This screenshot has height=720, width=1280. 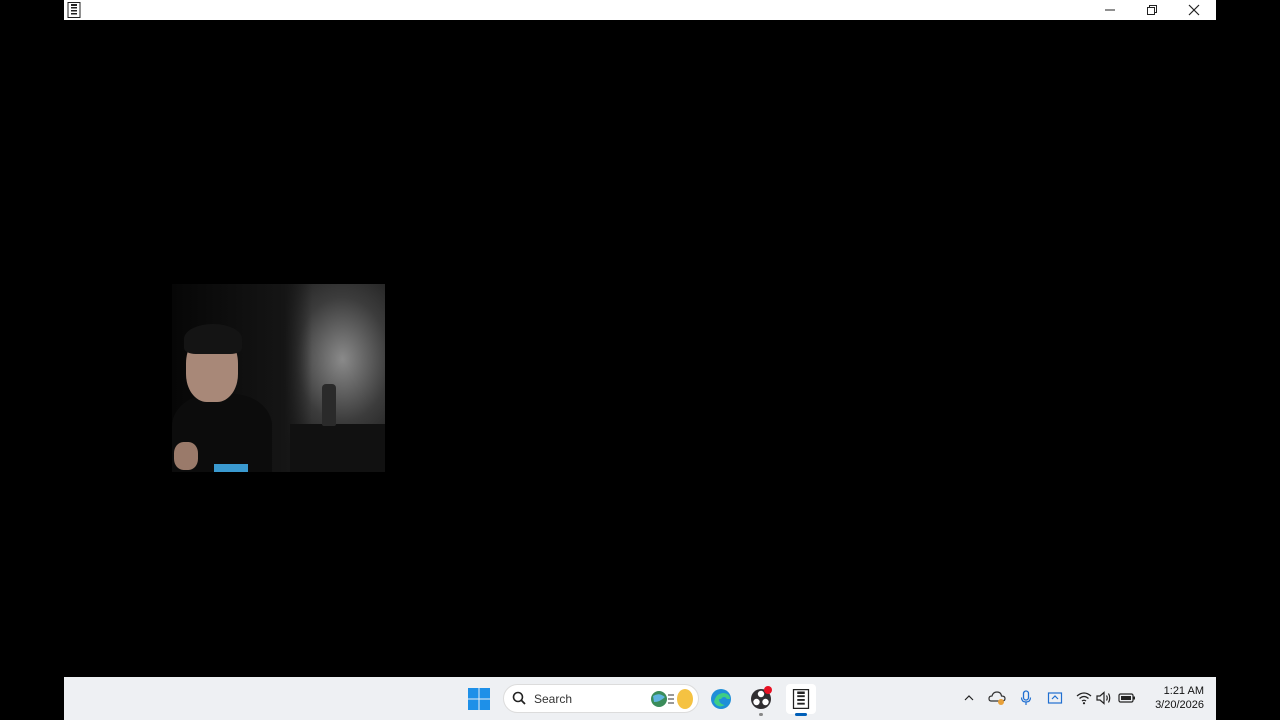 I want to click on minimize-icon, so click(x=1110, y=10).